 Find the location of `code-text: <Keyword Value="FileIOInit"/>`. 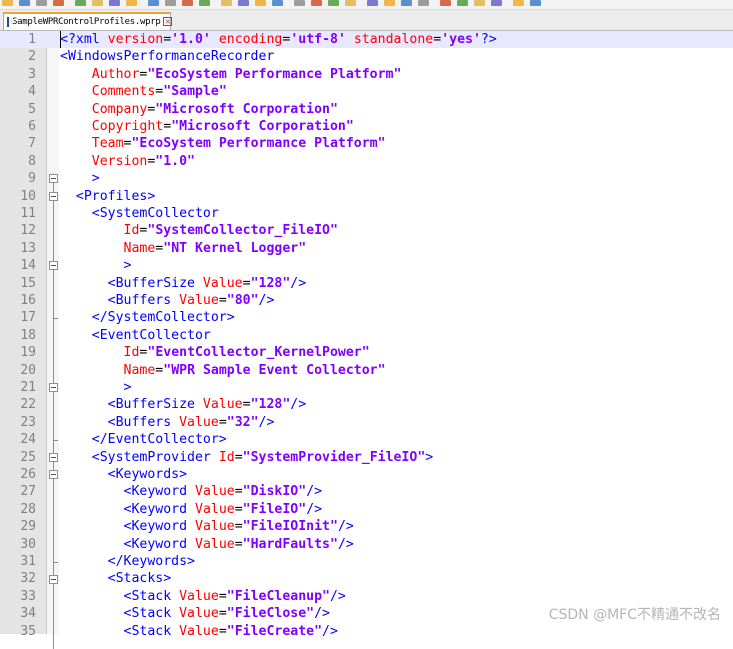

code-text: <Keyword Value="FileIOInit"/> is located at coordinates (207, 526).